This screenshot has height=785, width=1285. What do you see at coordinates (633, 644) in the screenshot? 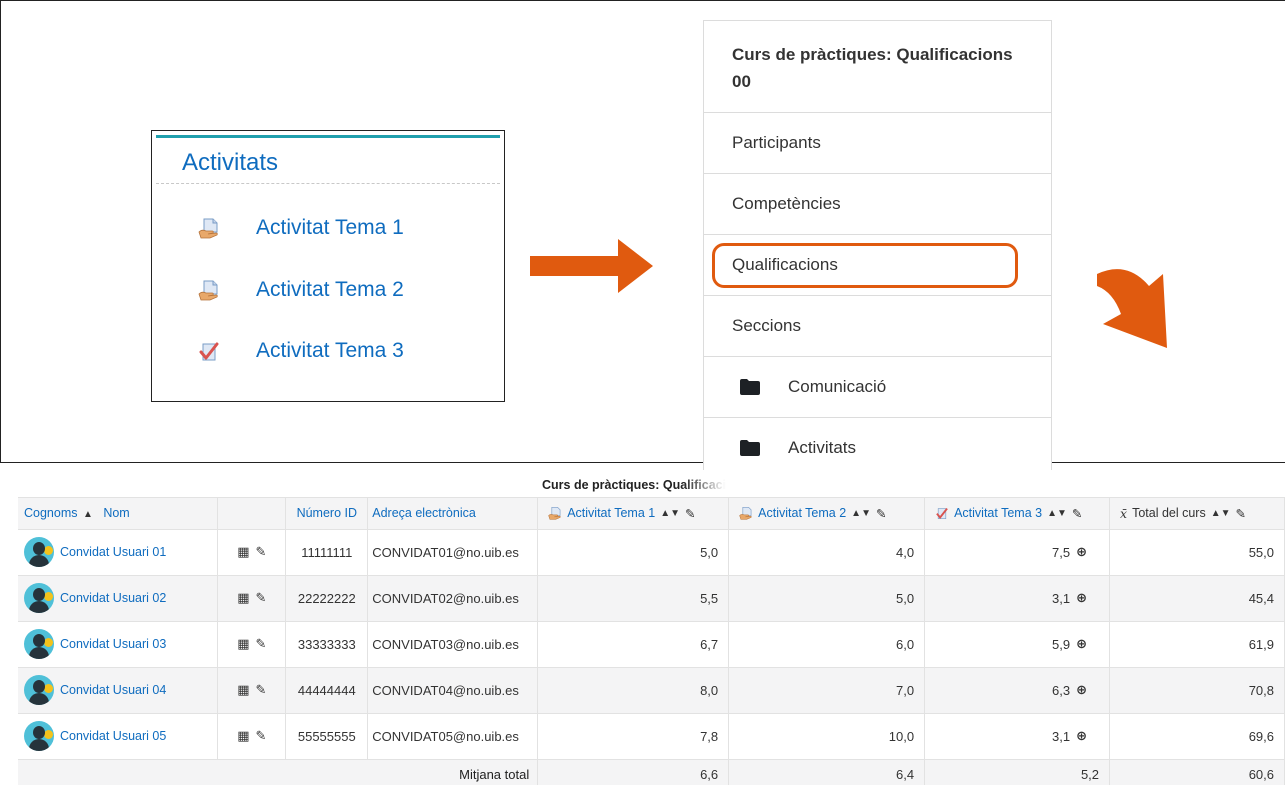
I see `grade-cell: 6,7` at bounding box center [633, 644].